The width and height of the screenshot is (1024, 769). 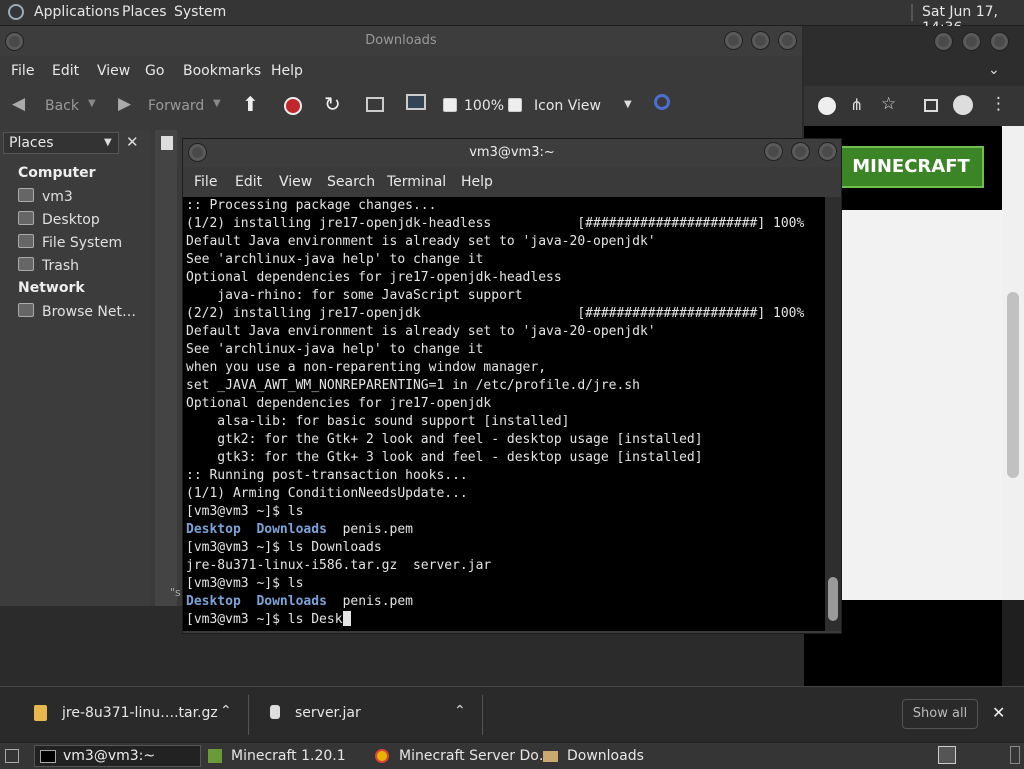 What do you see at coordinates (62, 106) in the screenshot?
I see `back-button: Back` at bounding box center [62, 106].